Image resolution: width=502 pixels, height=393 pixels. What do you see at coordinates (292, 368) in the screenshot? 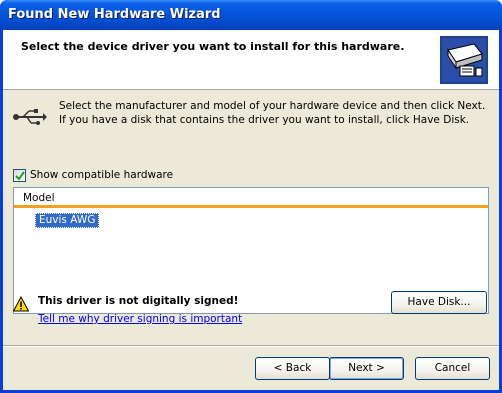
I see `back-button: < Back` at bounding box center [292, 368].